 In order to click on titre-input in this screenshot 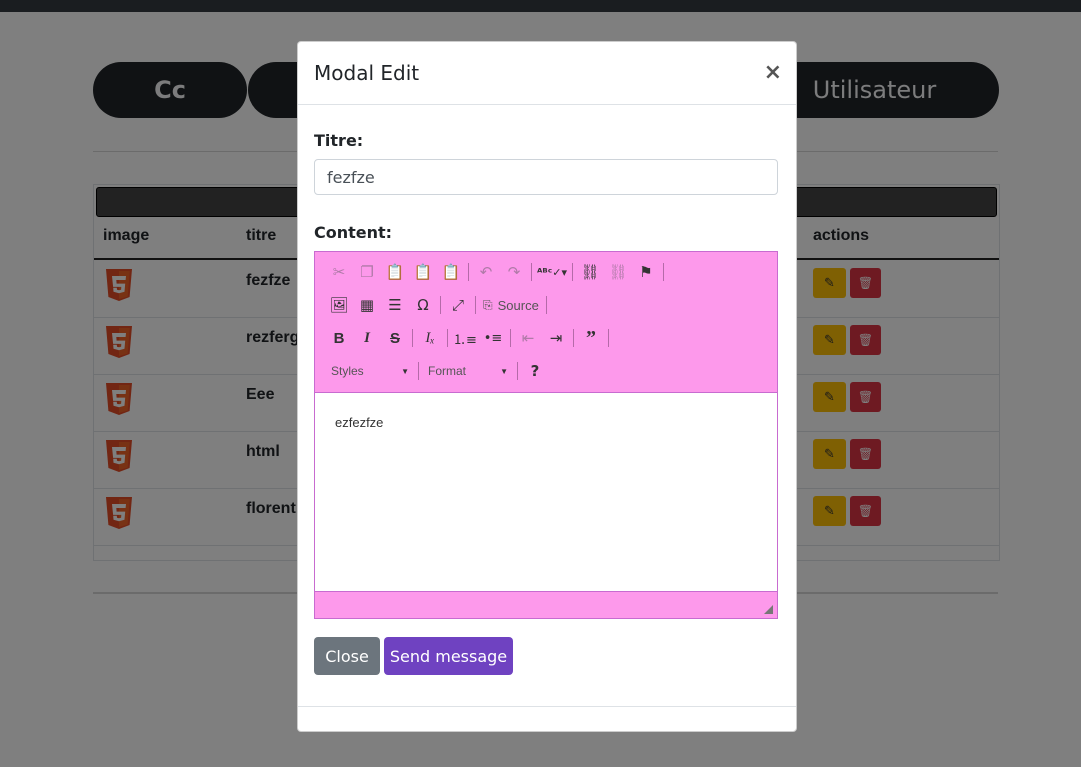, I will do `click(546, 177)`.